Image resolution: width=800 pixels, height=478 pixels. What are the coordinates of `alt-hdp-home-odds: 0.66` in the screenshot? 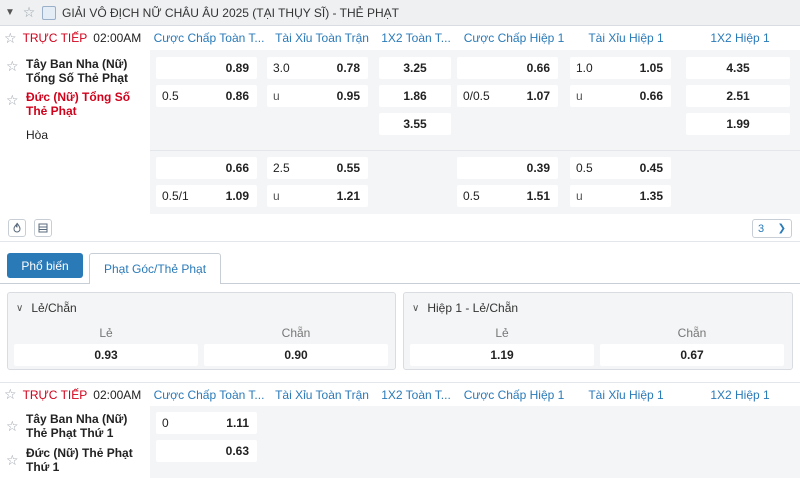 It's located at (237, 168).